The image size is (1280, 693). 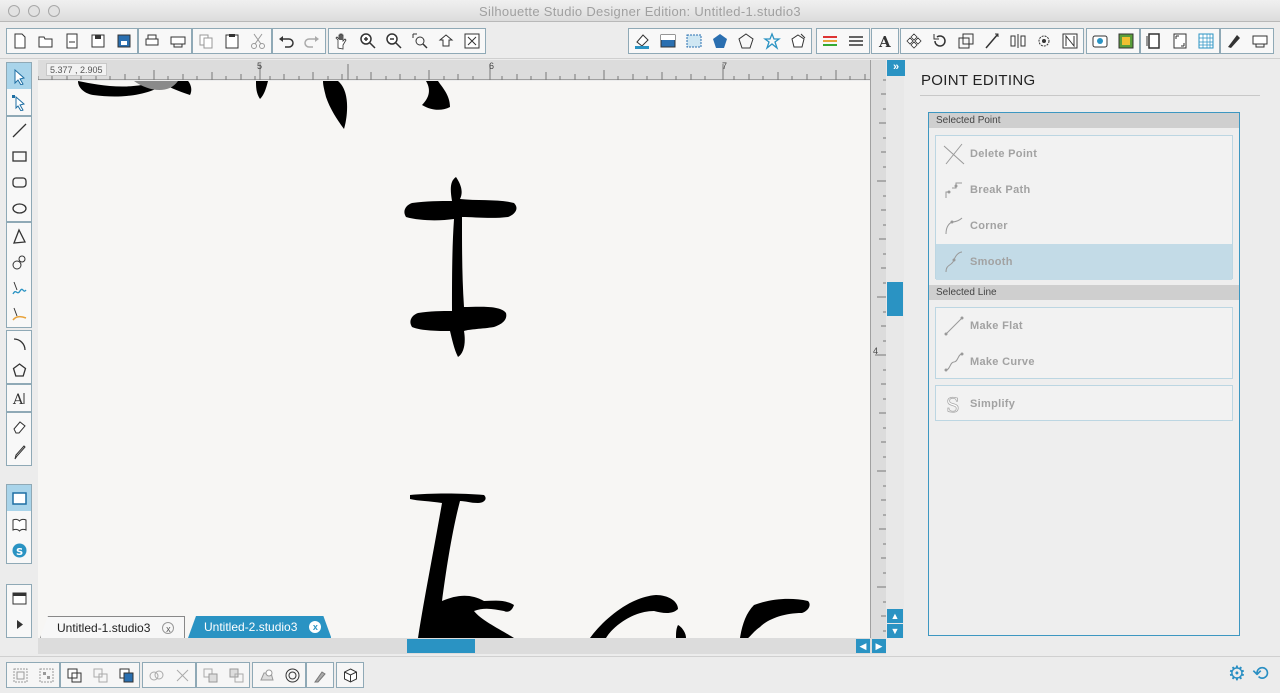 I want to click on send-icon, so click(x=1260, y=41).